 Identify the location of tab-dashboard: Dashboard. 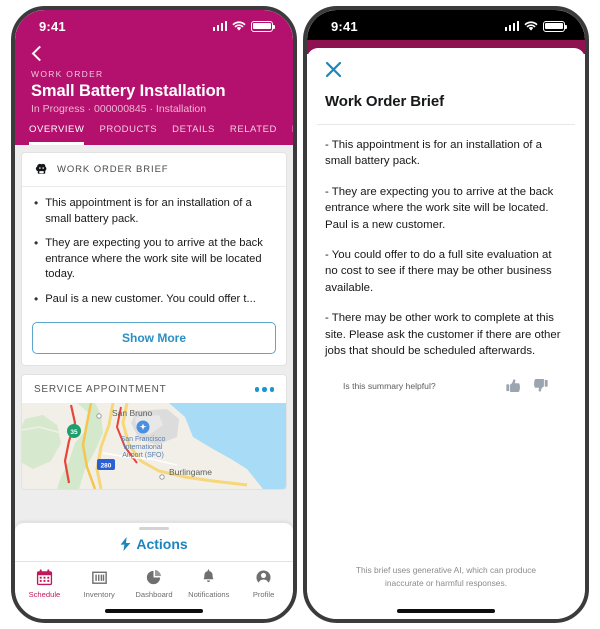
(154, 583).